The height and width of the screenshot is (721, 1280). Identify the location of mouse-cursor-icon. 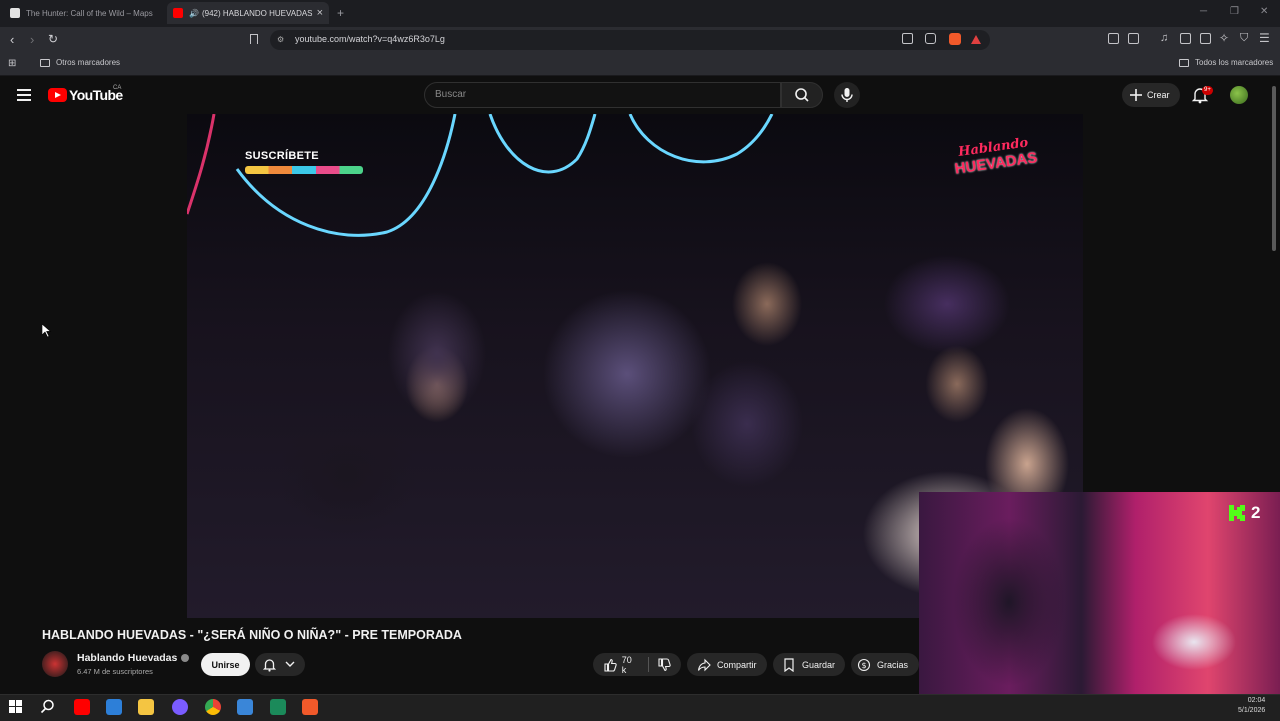
(47, 331).